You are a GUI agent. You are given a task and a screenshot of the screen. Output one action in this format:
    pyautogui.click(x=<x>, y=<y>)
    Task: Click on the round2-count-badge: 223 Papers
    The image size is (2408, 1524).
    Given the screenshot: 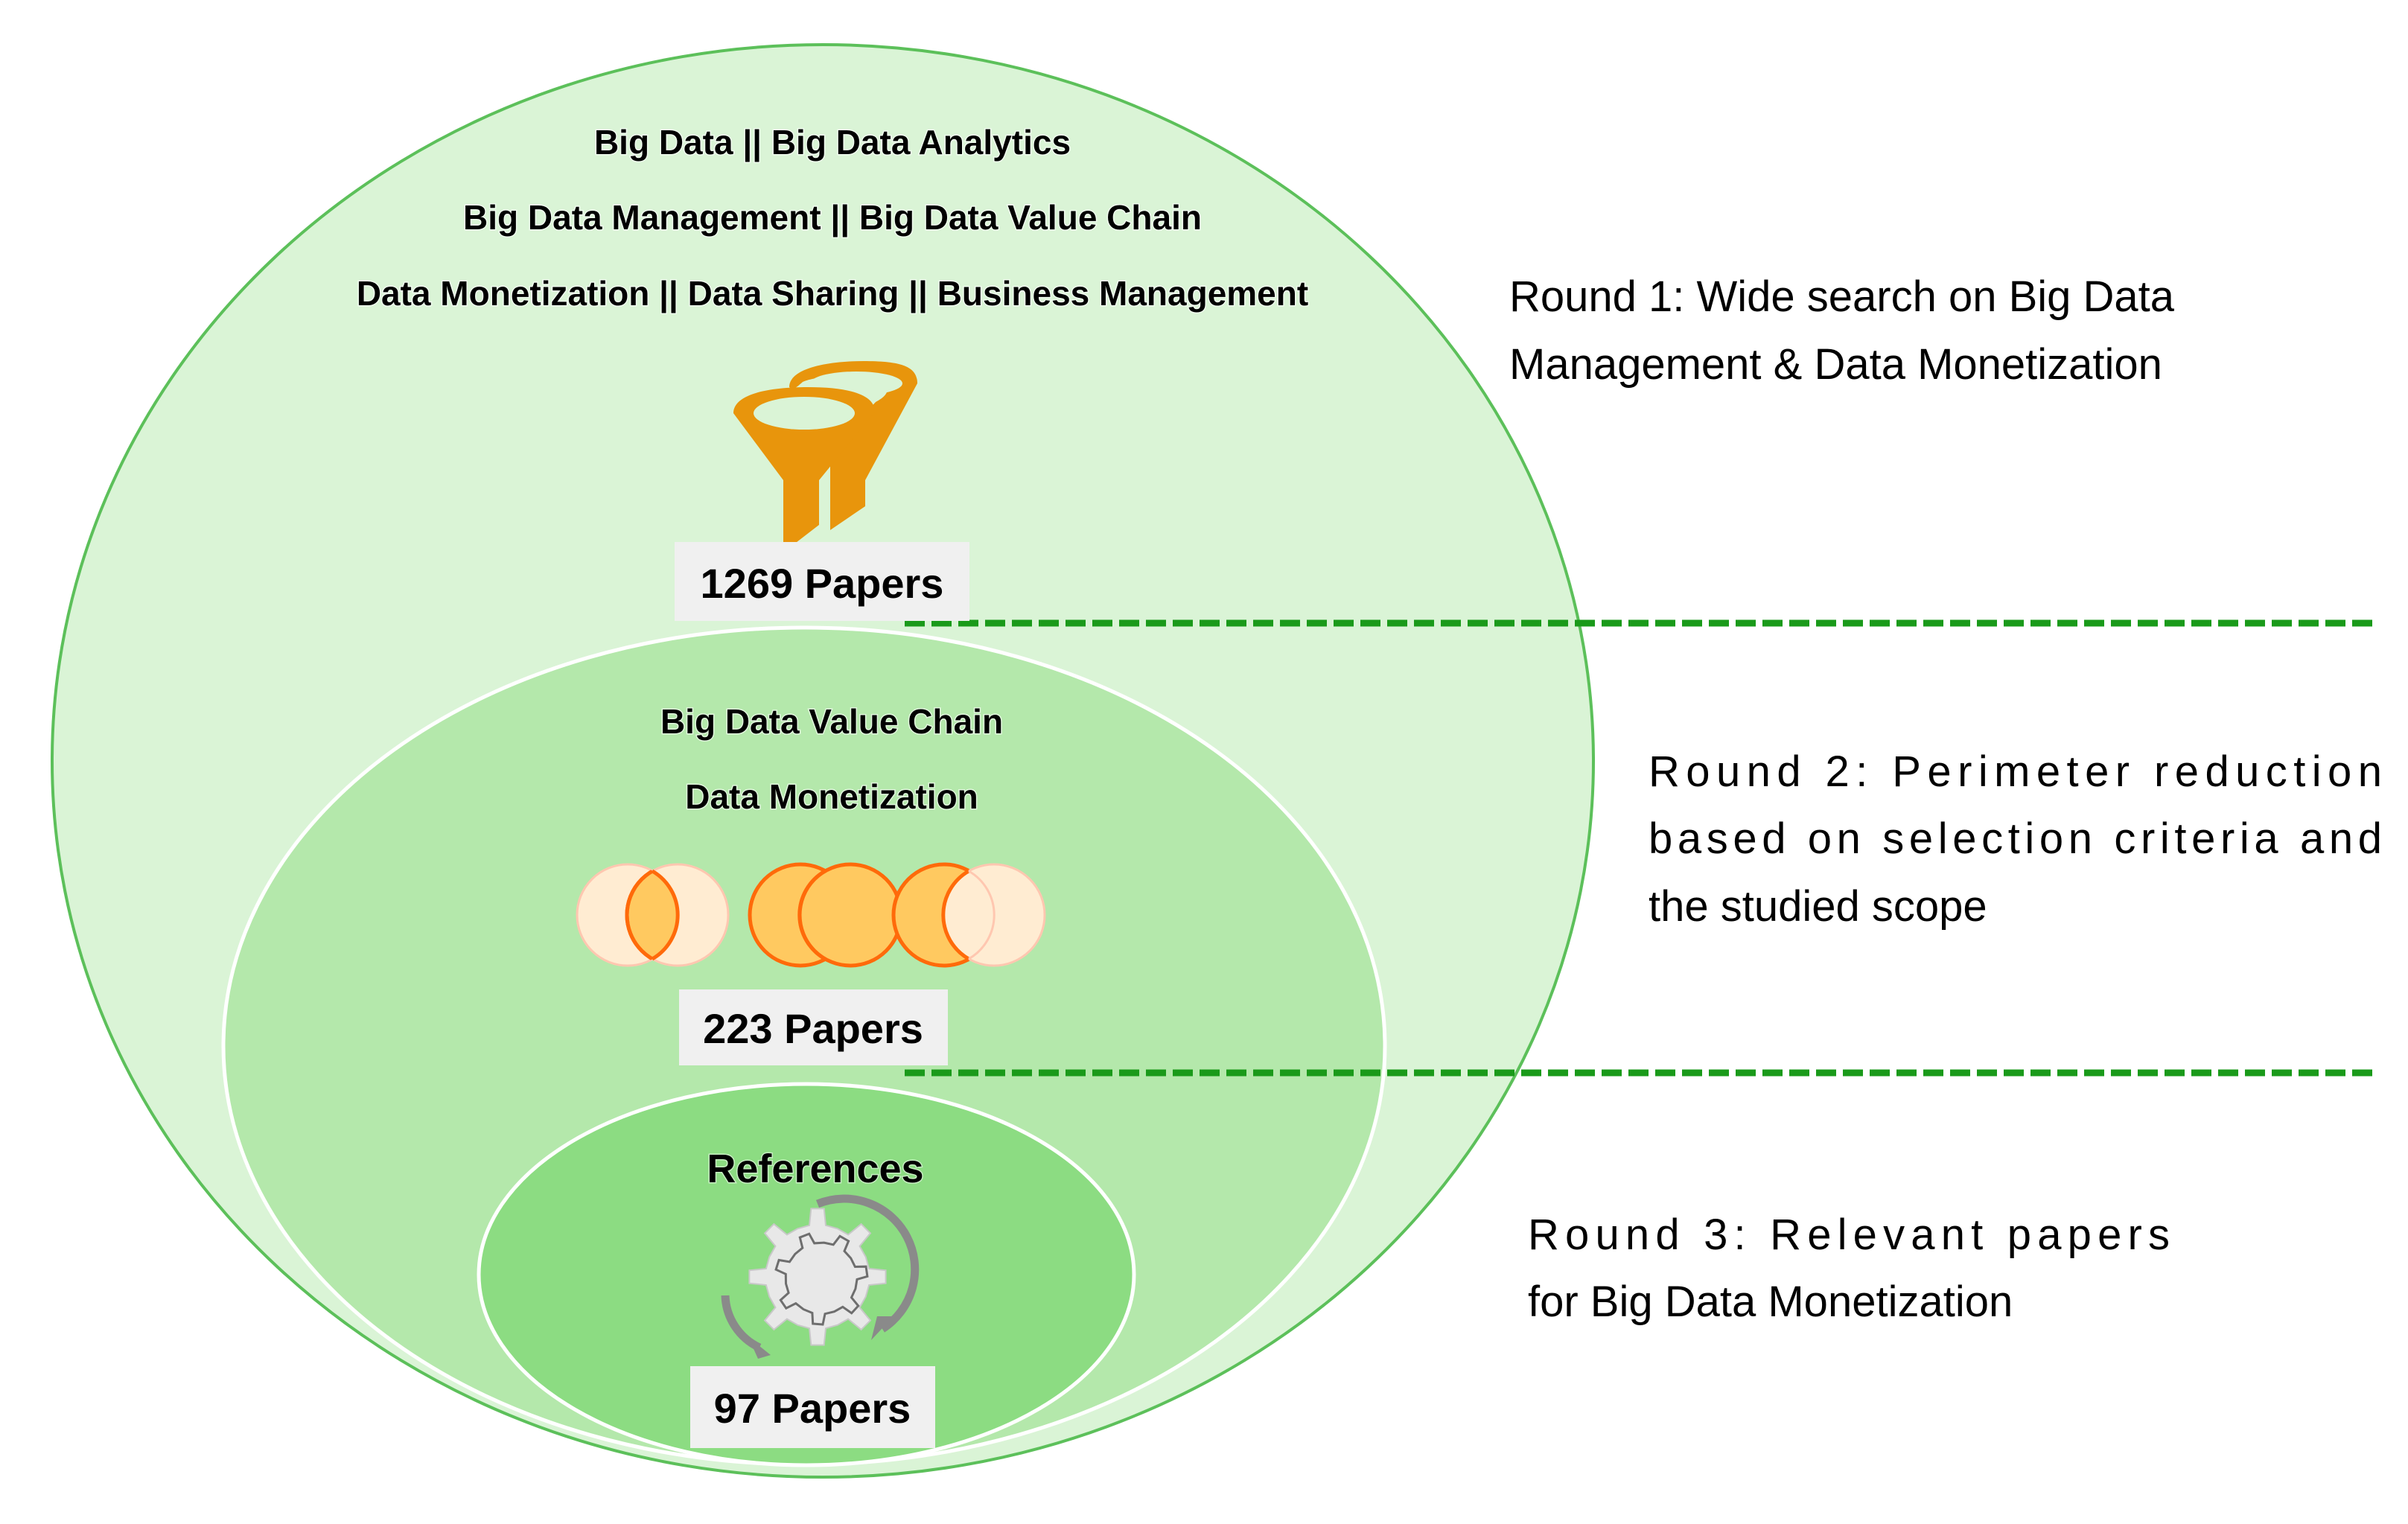 What is the action you would take?
    pyautogui.click(x=813, y=1027)
    